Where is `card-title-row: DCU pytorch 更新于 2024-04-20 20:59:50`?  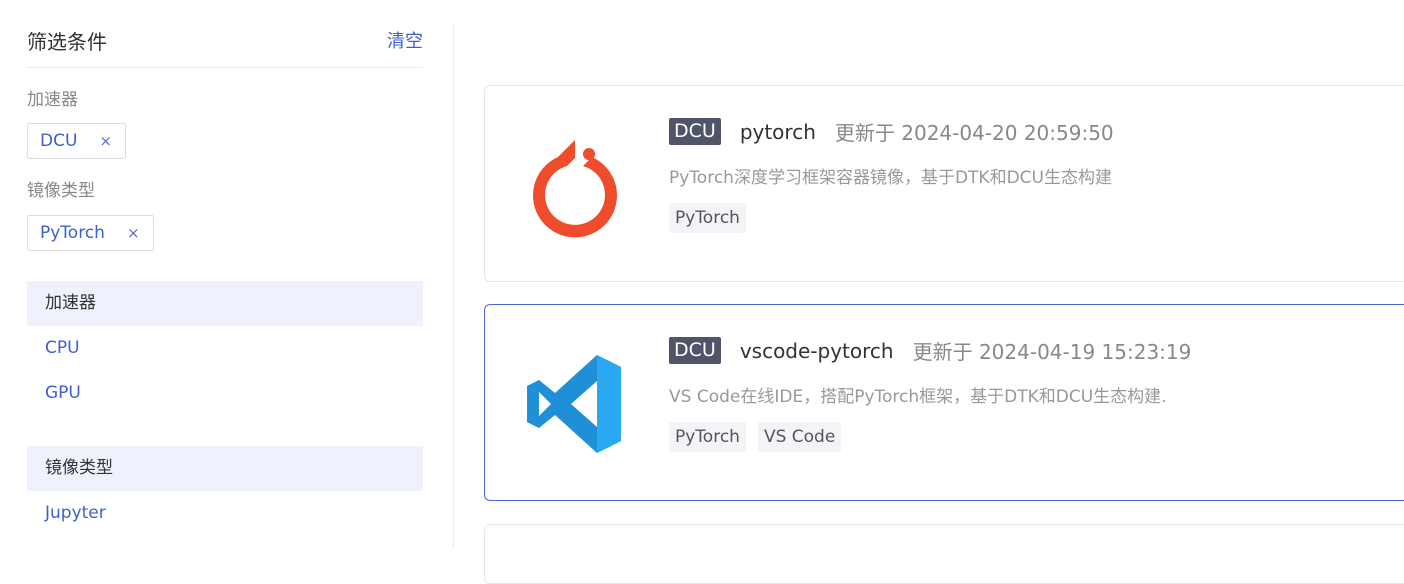
card-title-row: DCU pytorch 更新于 2024-04-20 20:59:50 is located at coordinates (891, 131).